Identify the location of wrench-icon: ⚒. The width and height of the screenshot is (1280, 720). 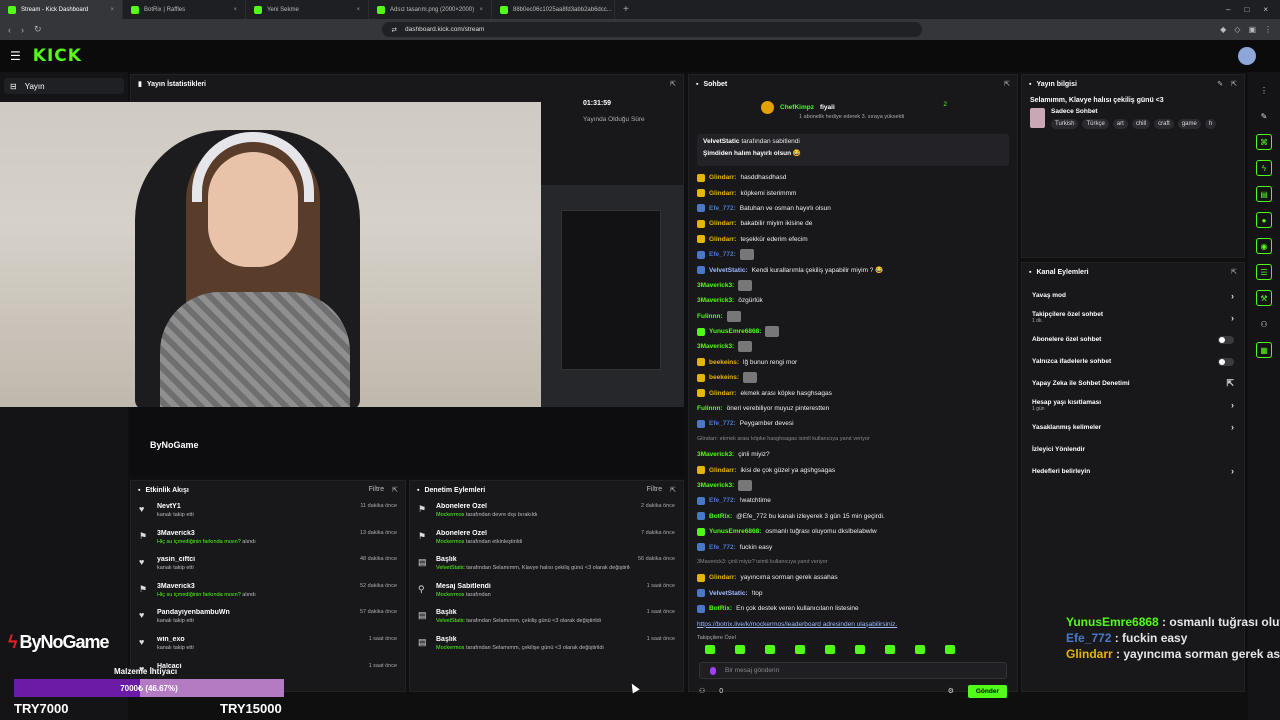
(1264, 298).